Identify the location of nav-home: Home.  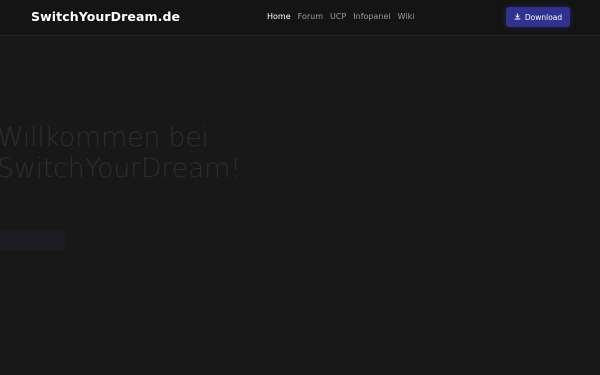
(279, 16).